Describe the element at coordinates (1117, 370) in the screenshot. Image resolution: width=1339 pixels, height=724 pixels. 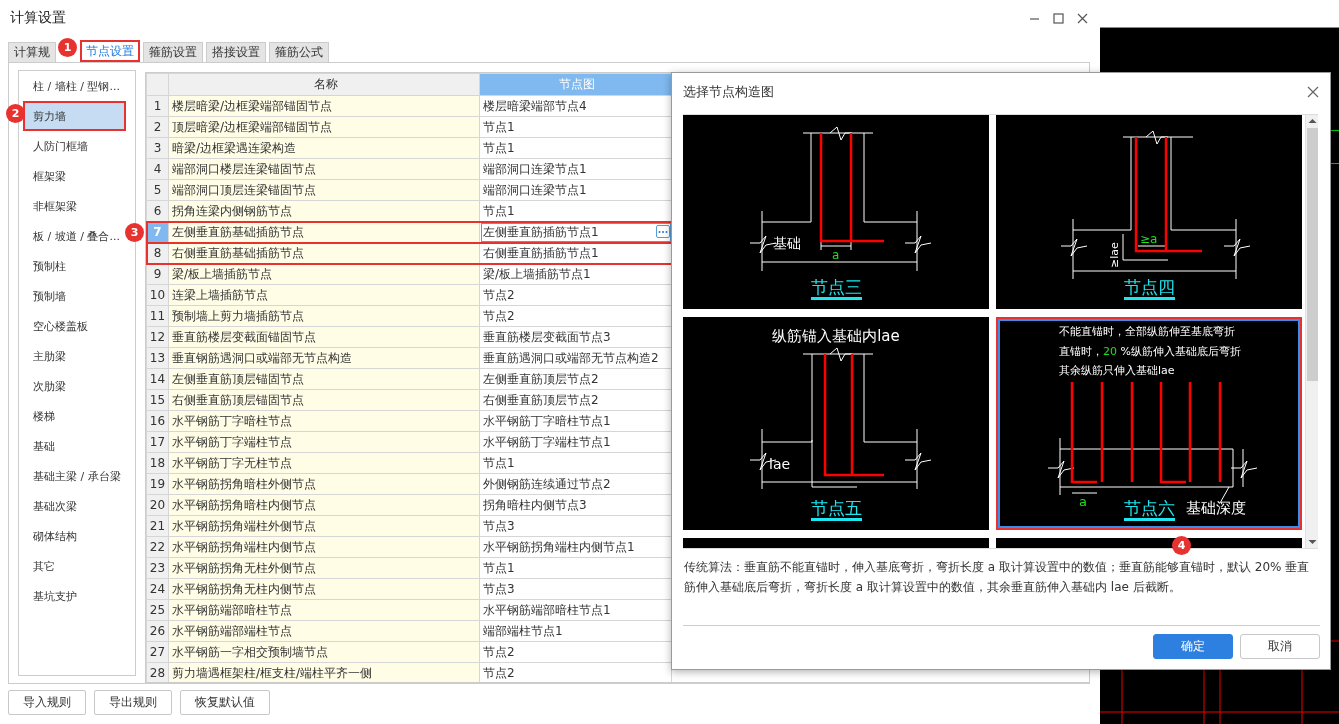
I see `note-text: 其余纵筋只伸入基础lae` at that location.